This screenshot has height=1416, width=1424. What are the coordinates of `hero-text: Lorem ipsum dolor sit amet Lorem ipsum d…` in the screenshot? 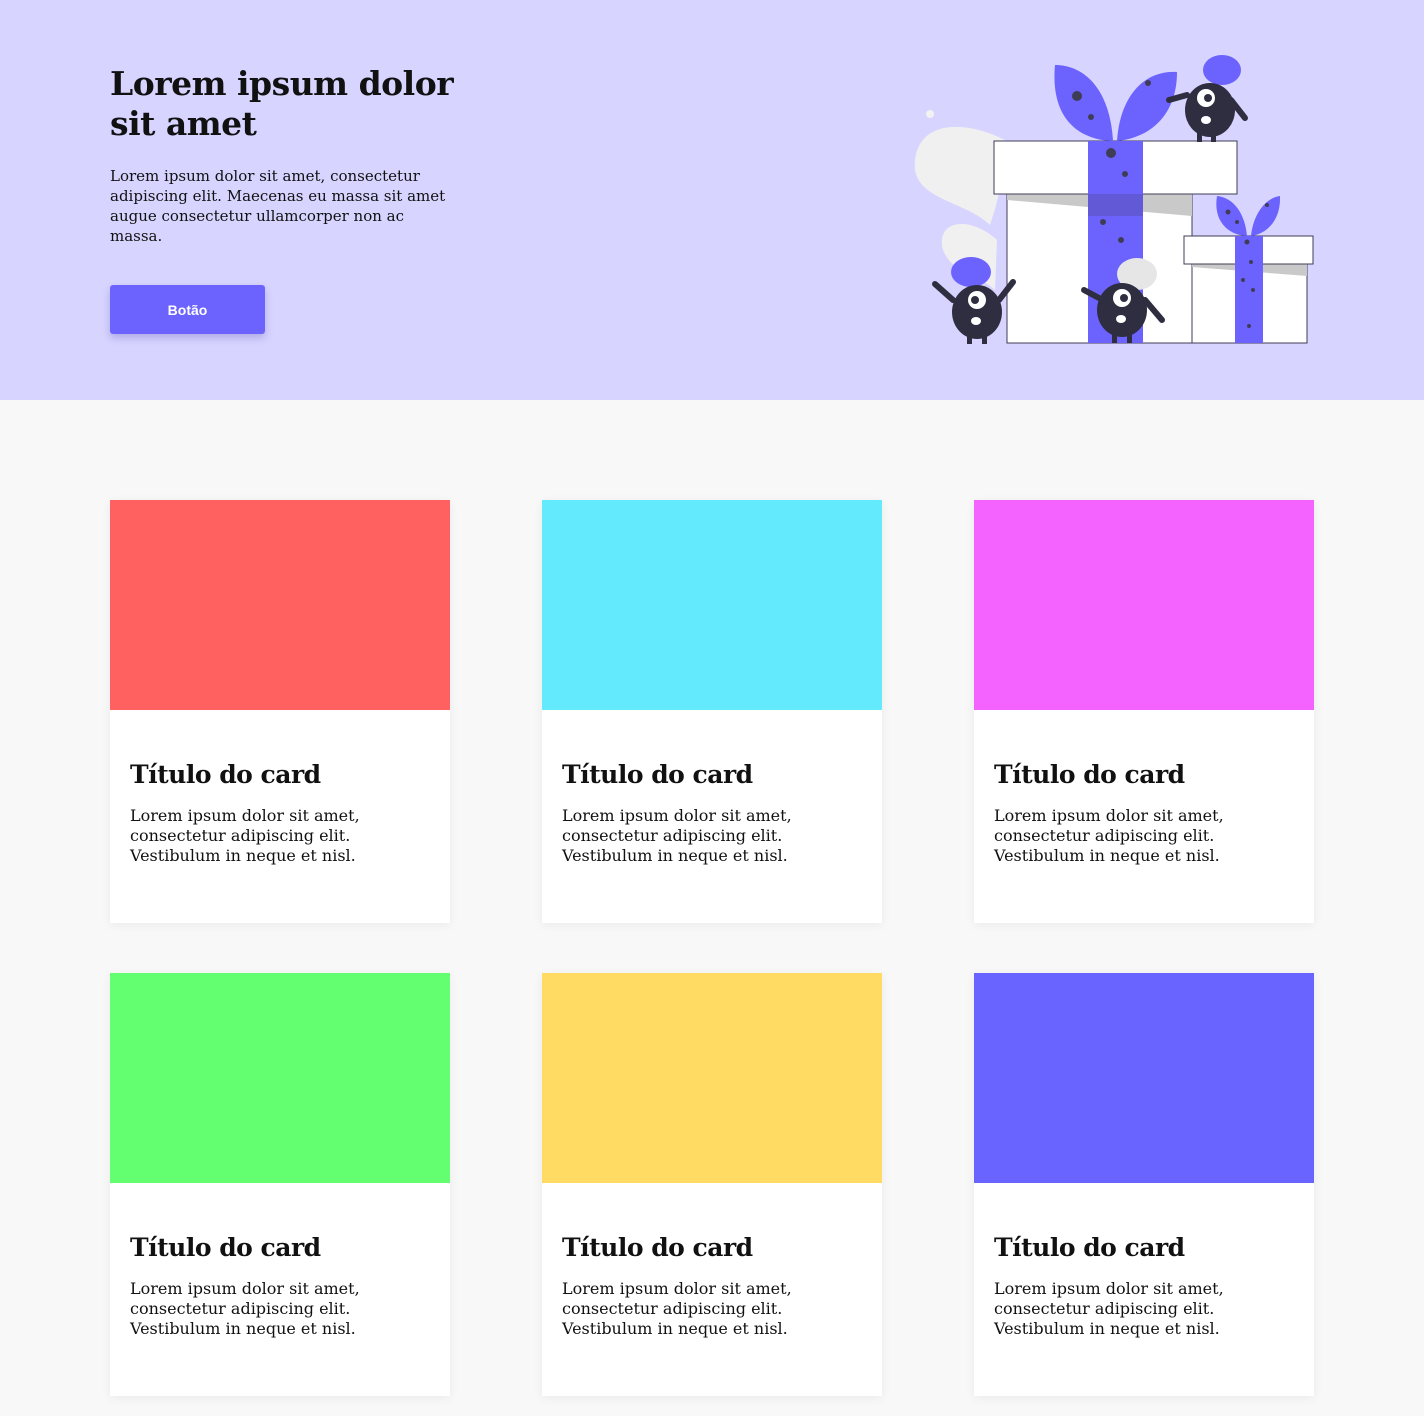 It's located at (285, 155).